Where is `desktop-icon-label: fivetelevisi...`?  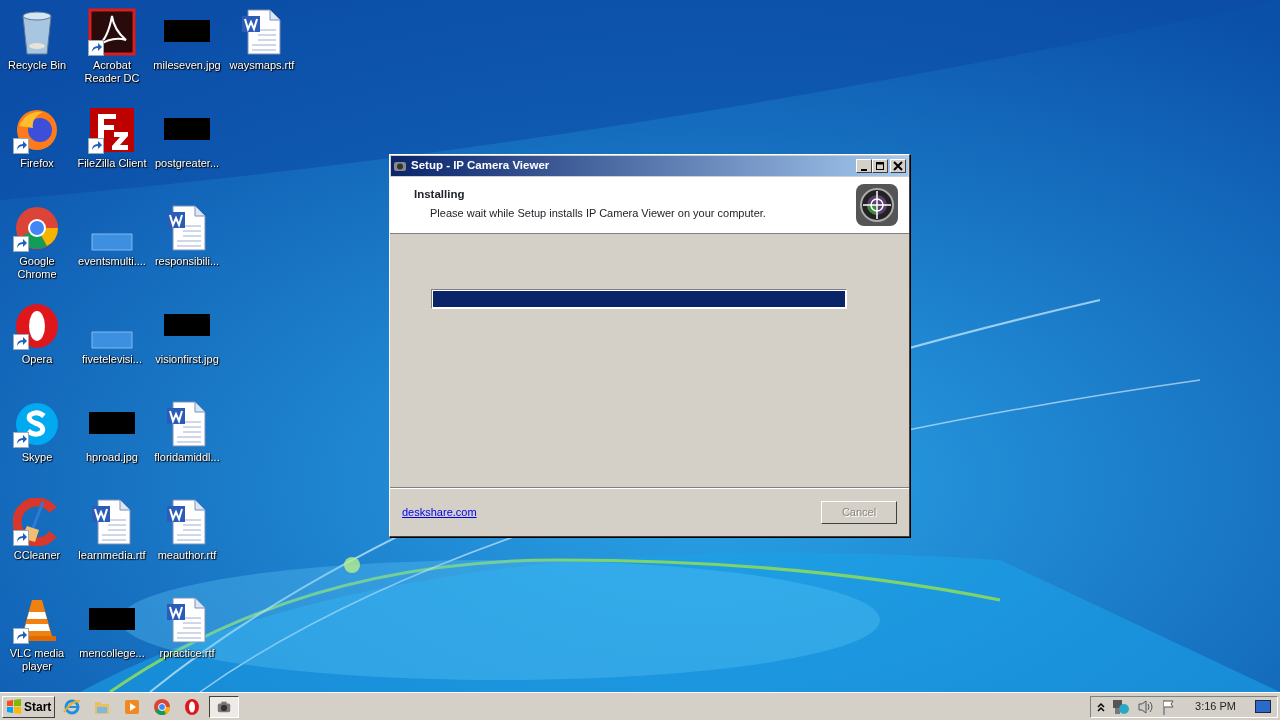
desktop-icon-label: fivetelevisi... is located at coordinates (112, 359).